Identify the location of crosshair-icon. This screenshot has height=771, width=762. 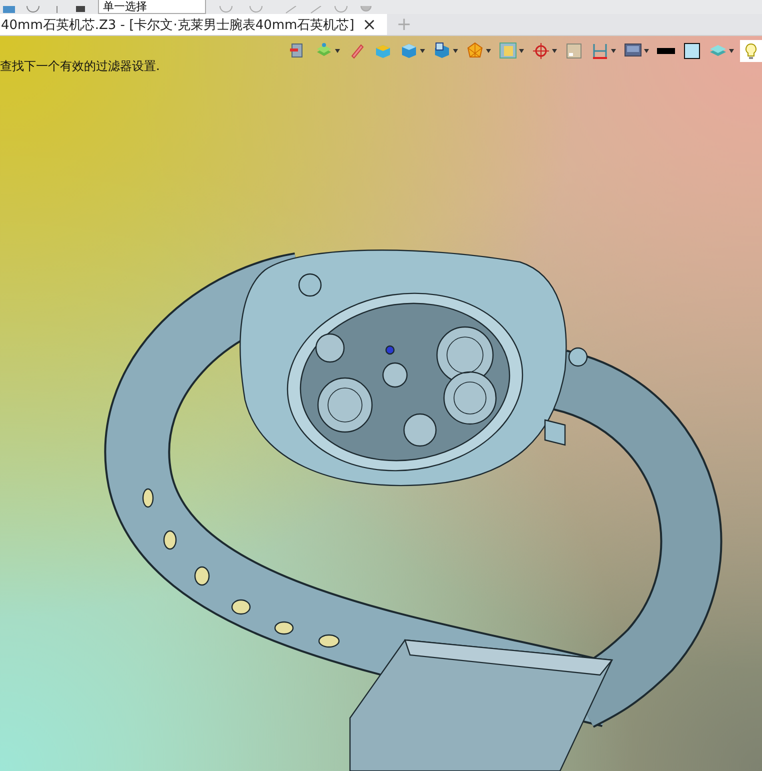
(541, 51).